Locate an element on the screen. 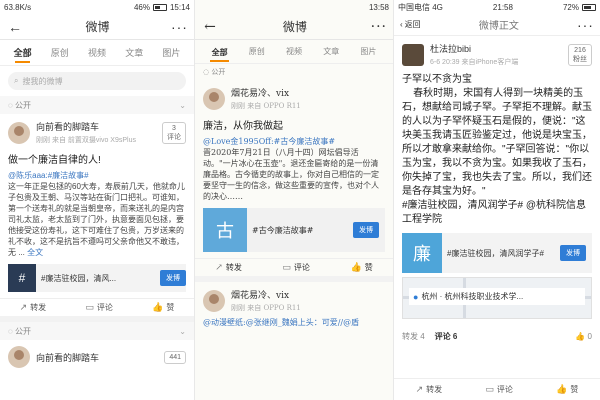  status-net: 63.8K/s is located at coordinates (18, 7).